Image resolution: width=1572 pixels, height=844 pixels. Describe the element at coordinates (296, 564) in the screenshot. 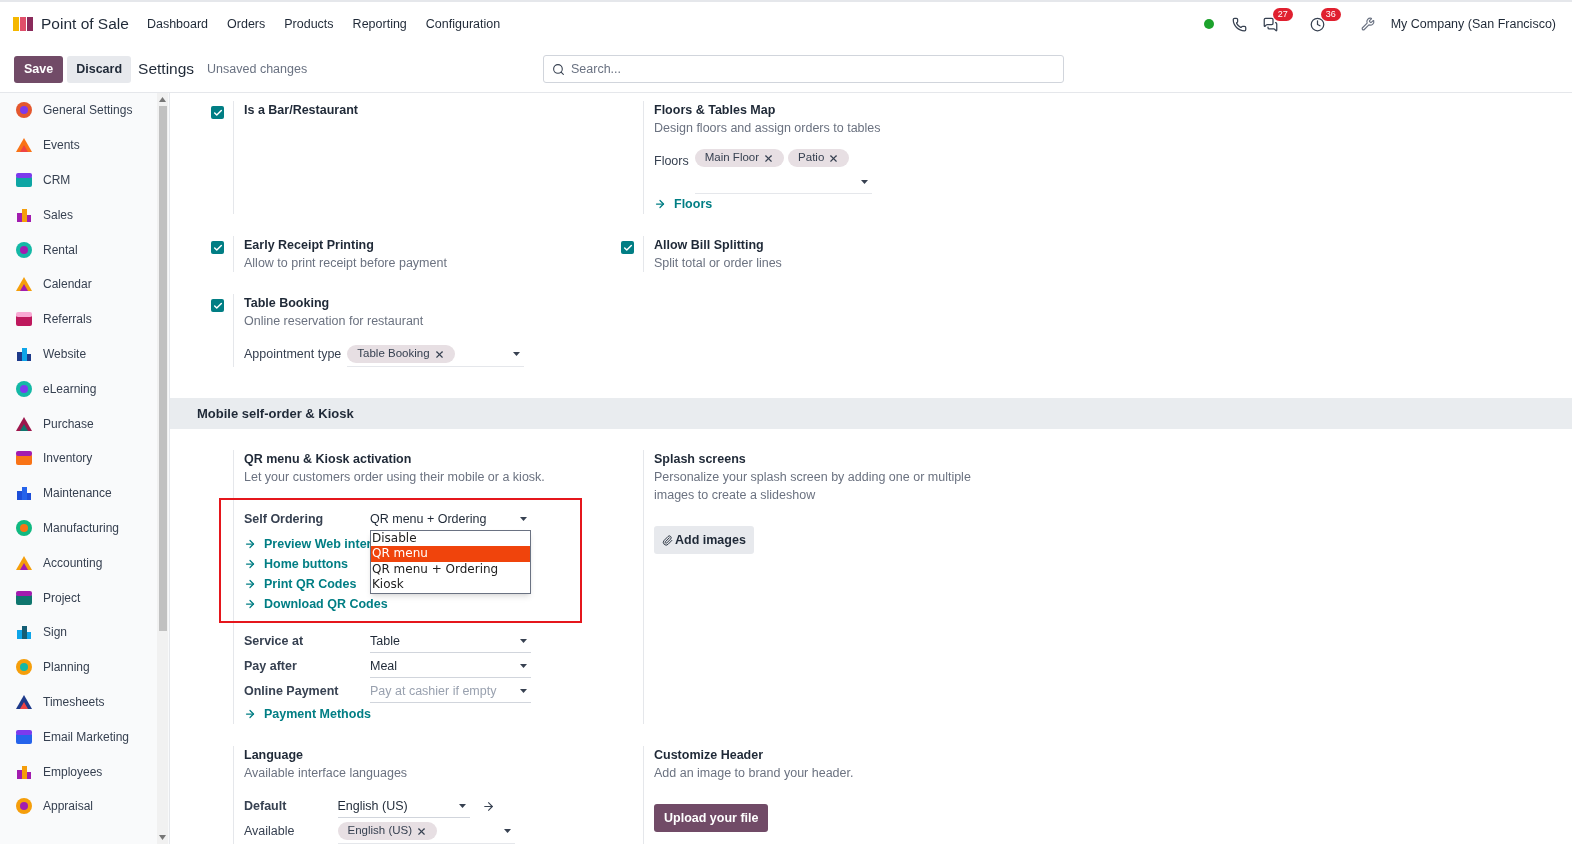

I see `action-link: Home buttons` at that location.